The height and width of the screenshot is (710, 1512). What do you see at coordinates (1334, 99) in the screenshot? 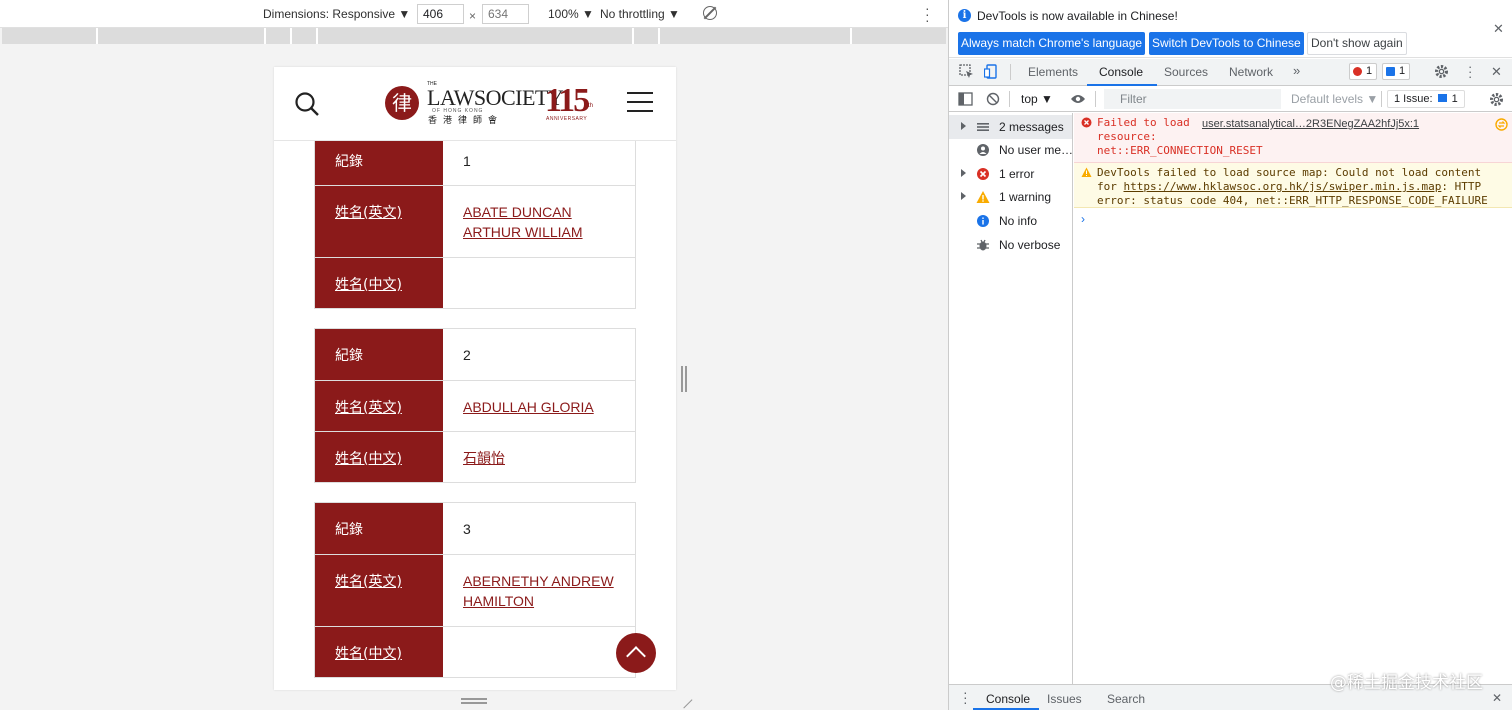
I see `log-levels-dropdown: Default levels ▼` at bounding box center [1334, 99].